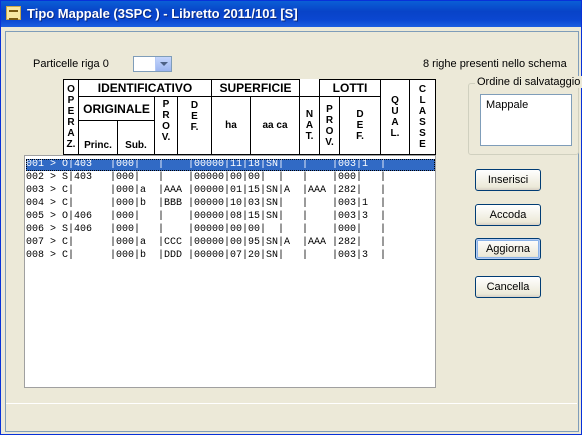  Describe the element at coordinates (395, 117) in the screenshot. I see `header-qual: Q U A L.` at that location.